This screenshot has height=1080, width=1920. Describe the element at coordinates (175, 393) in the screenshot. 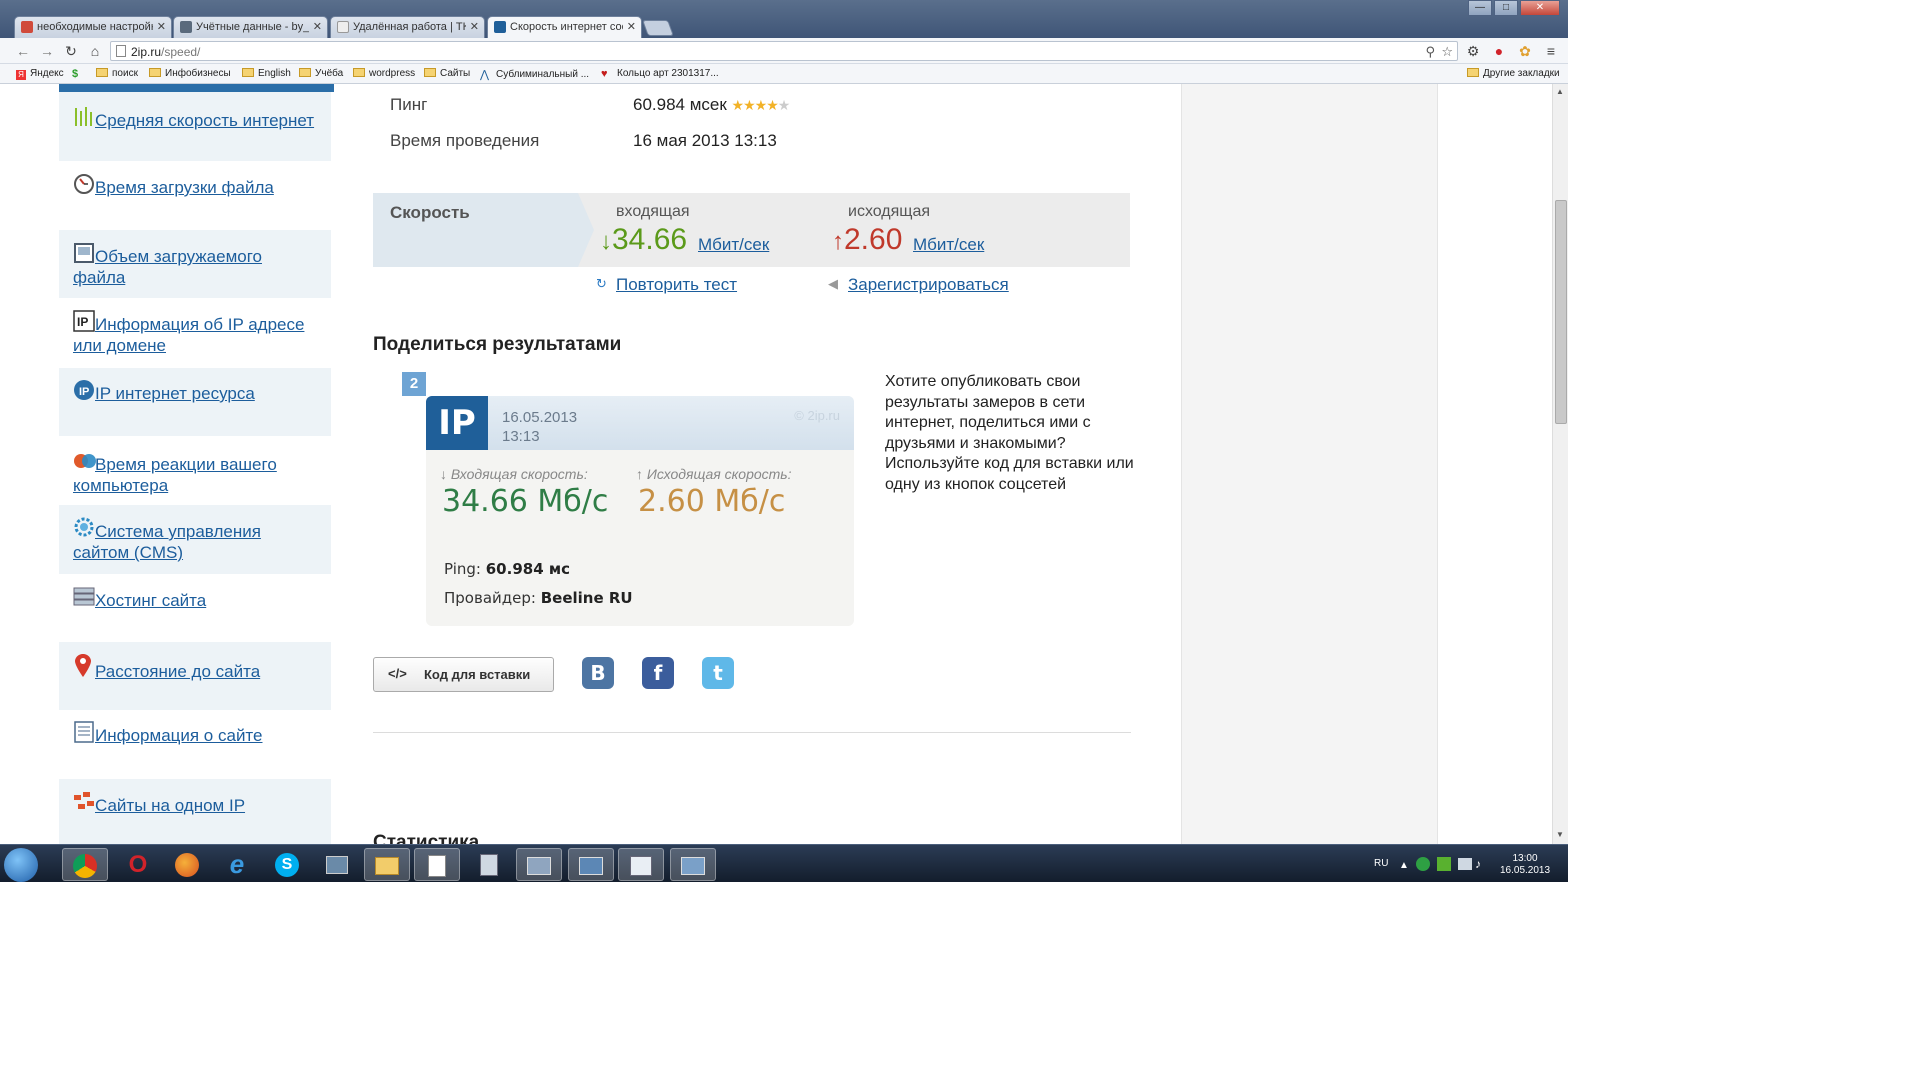

I see `sidebar-link: IP интернет ресурса` at that location.